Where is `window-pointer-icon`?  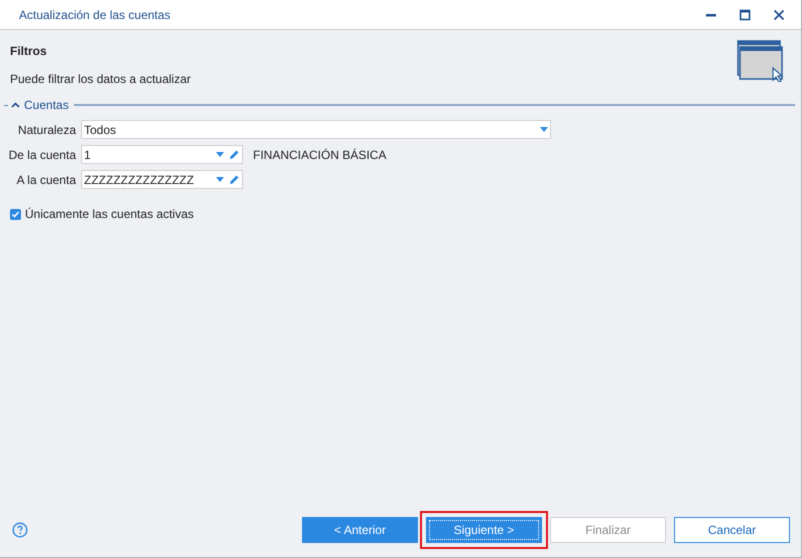 window-pointer-icon is located at coordinates (761, 61).